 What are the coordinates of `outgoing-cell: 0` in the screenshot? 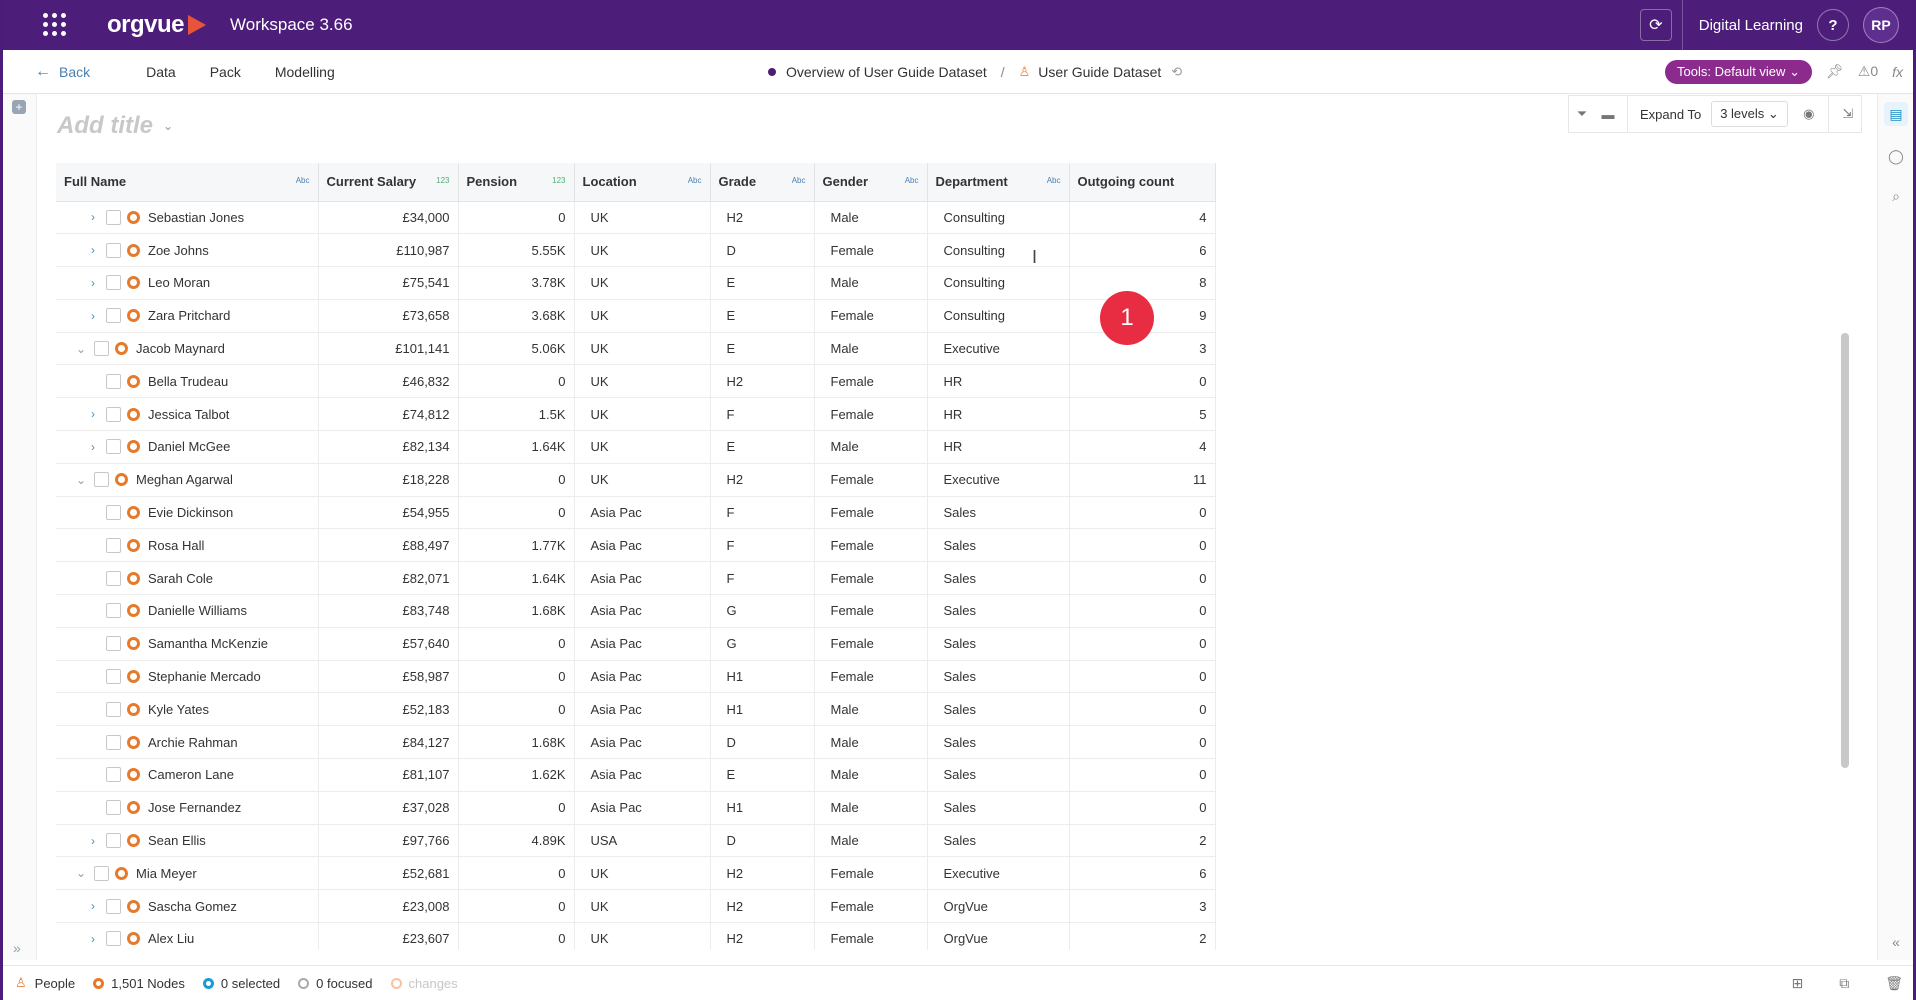 It's located at (1142, 611).